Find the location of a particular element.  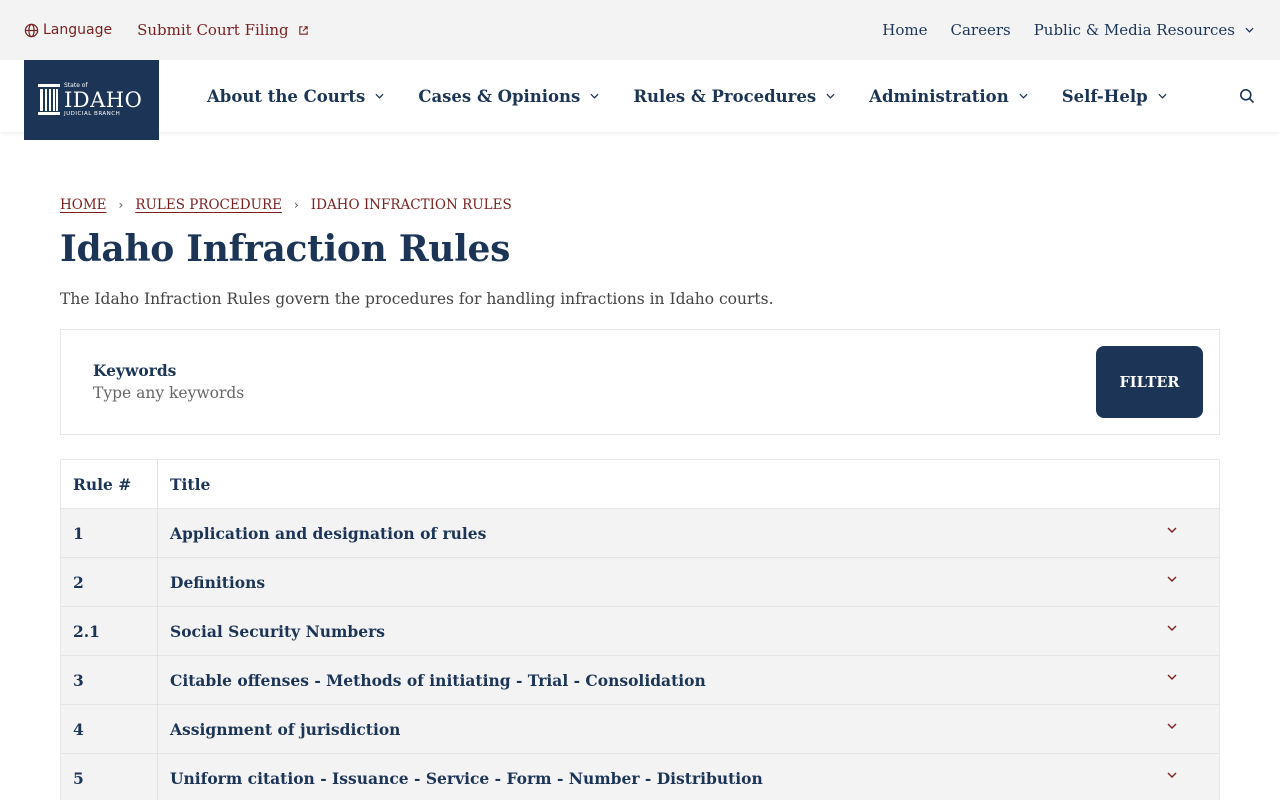

logo-idaho: IDAHO is located at coordinates (103, 100).